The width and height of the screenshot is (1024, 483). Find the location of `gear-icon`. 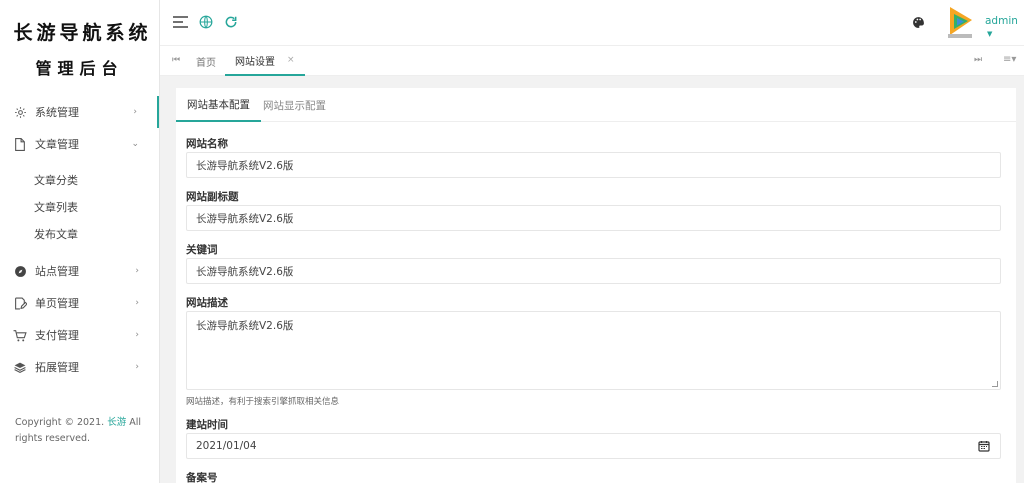

gear-icon is located at coordinates (20, 112).